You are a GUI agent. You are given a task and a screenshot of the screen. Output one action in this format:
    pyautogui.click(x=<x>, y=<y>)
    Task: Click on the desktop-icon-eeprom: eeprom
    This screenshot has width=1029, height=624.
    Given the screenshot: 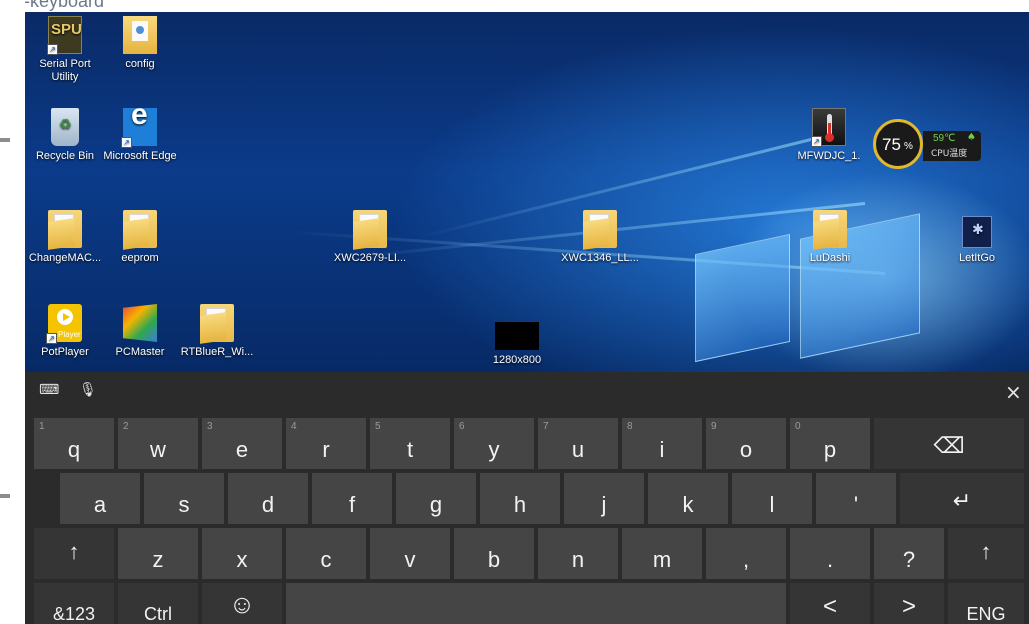 What is the action you would take?
    pyautogui.click(x=140, y=237)
    